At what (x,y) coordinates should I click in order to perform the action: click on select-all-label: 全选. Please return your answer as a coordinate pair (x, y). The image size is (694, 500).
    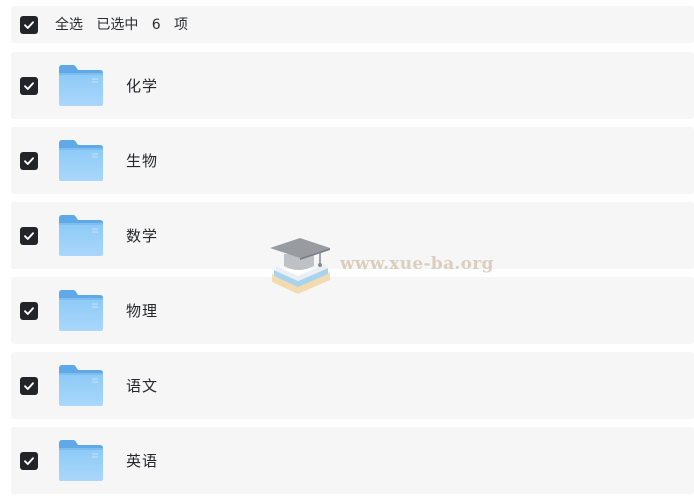
    Looking at the image, I should click on (69, 25).